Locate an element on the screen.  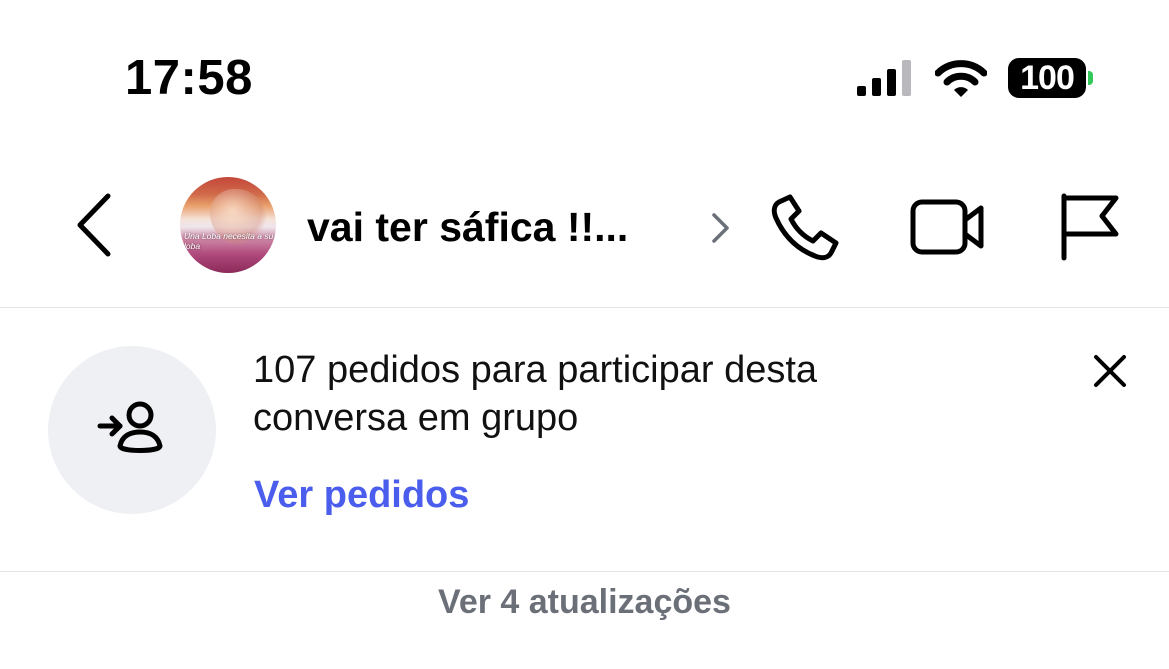
wifi-icon is located at coordinates (961, 79).